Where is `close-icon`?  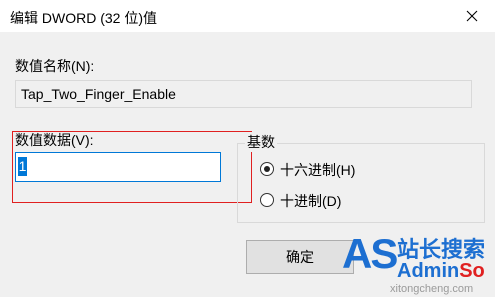
close-icon is located at coordinates (472, 16).